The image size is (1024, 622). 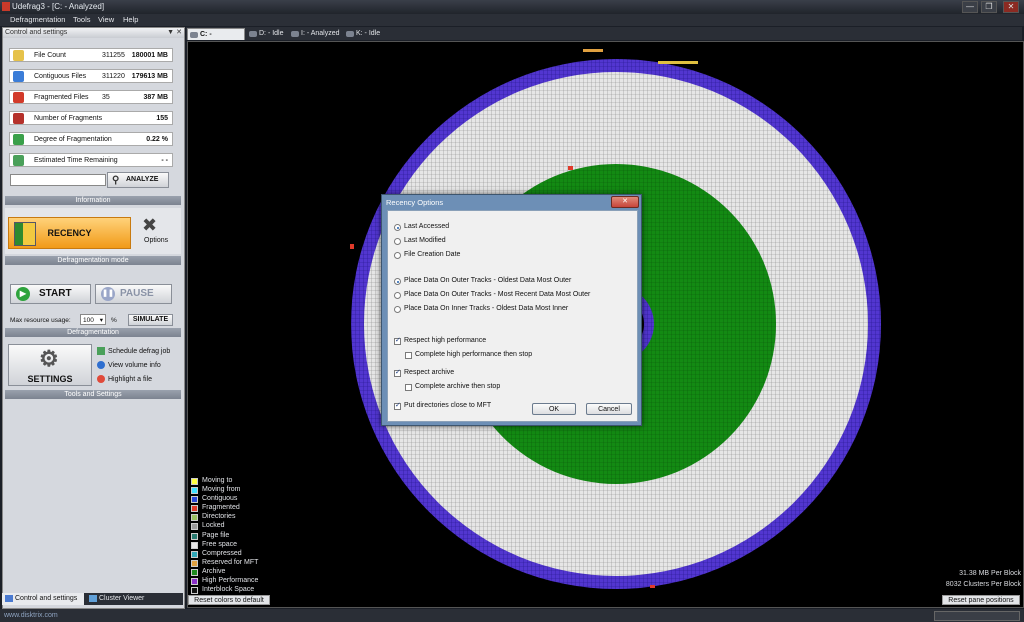 What do you see at coordinates (18, 139) in the screenshot?
I see `gauge-icon` at bounding box center [18, 139].